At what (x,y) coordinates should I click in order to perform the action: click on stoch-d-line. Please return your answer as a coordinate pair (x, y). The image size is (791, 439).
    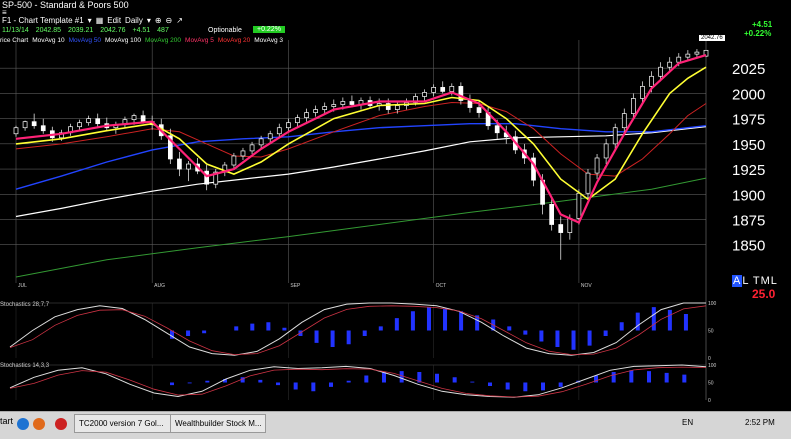
    Looking at the image, I should click on (358, 382).